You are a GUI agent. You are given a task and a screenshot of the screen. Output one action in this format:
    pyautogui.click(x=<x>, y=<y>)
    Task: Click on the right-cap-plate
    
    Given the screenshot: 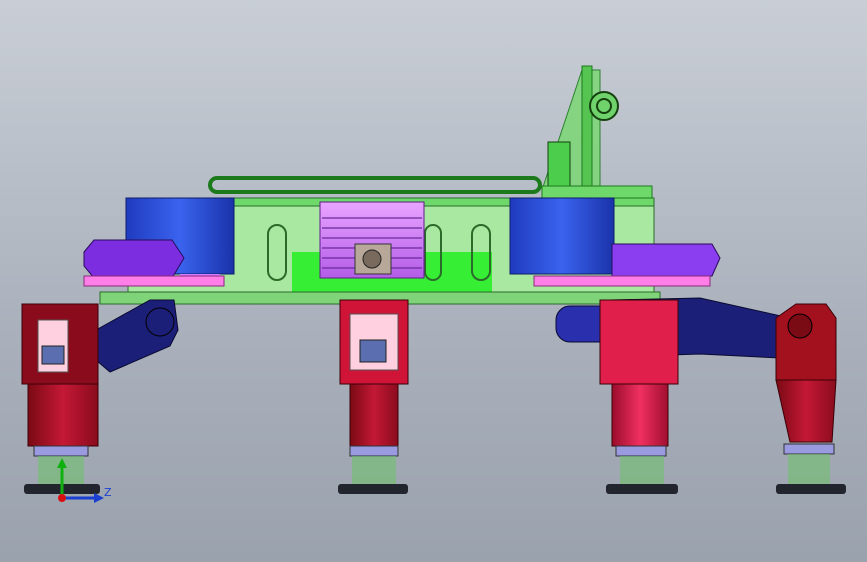 What is the action you would take?
    pyautogui.click(x=622, y=281)
    